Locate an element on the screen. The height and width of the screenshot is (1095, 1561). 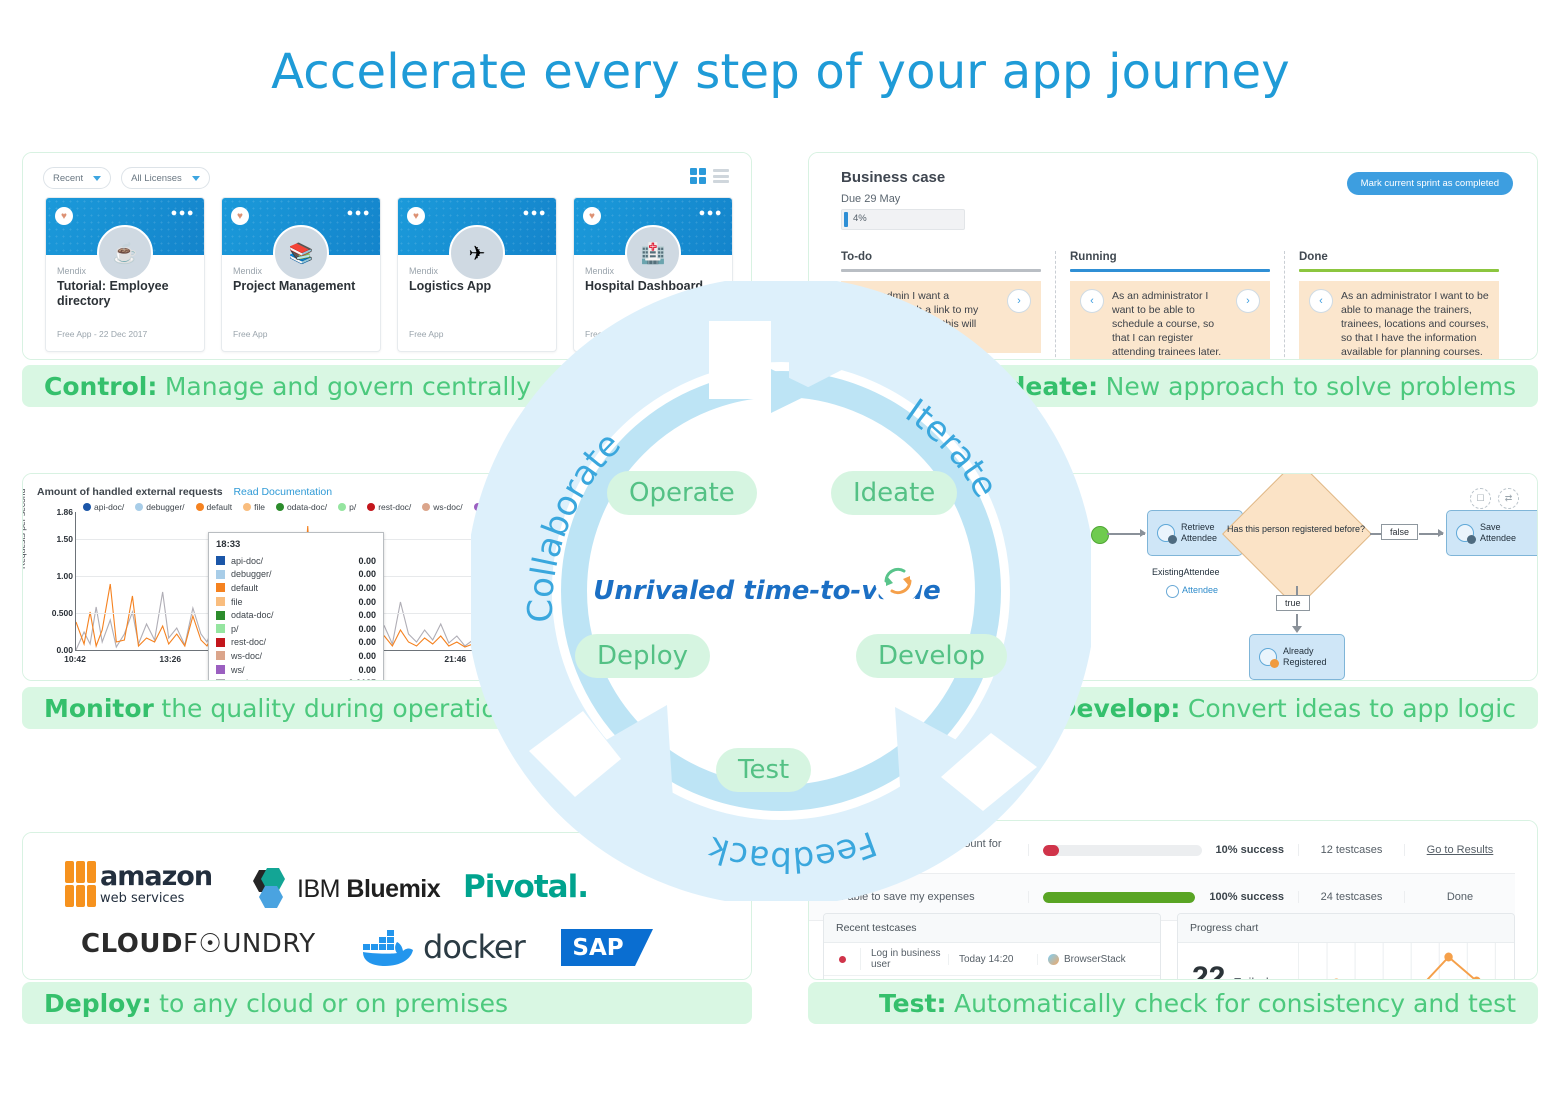
x-tick: 03:20 is located at coordinates (645, 659).